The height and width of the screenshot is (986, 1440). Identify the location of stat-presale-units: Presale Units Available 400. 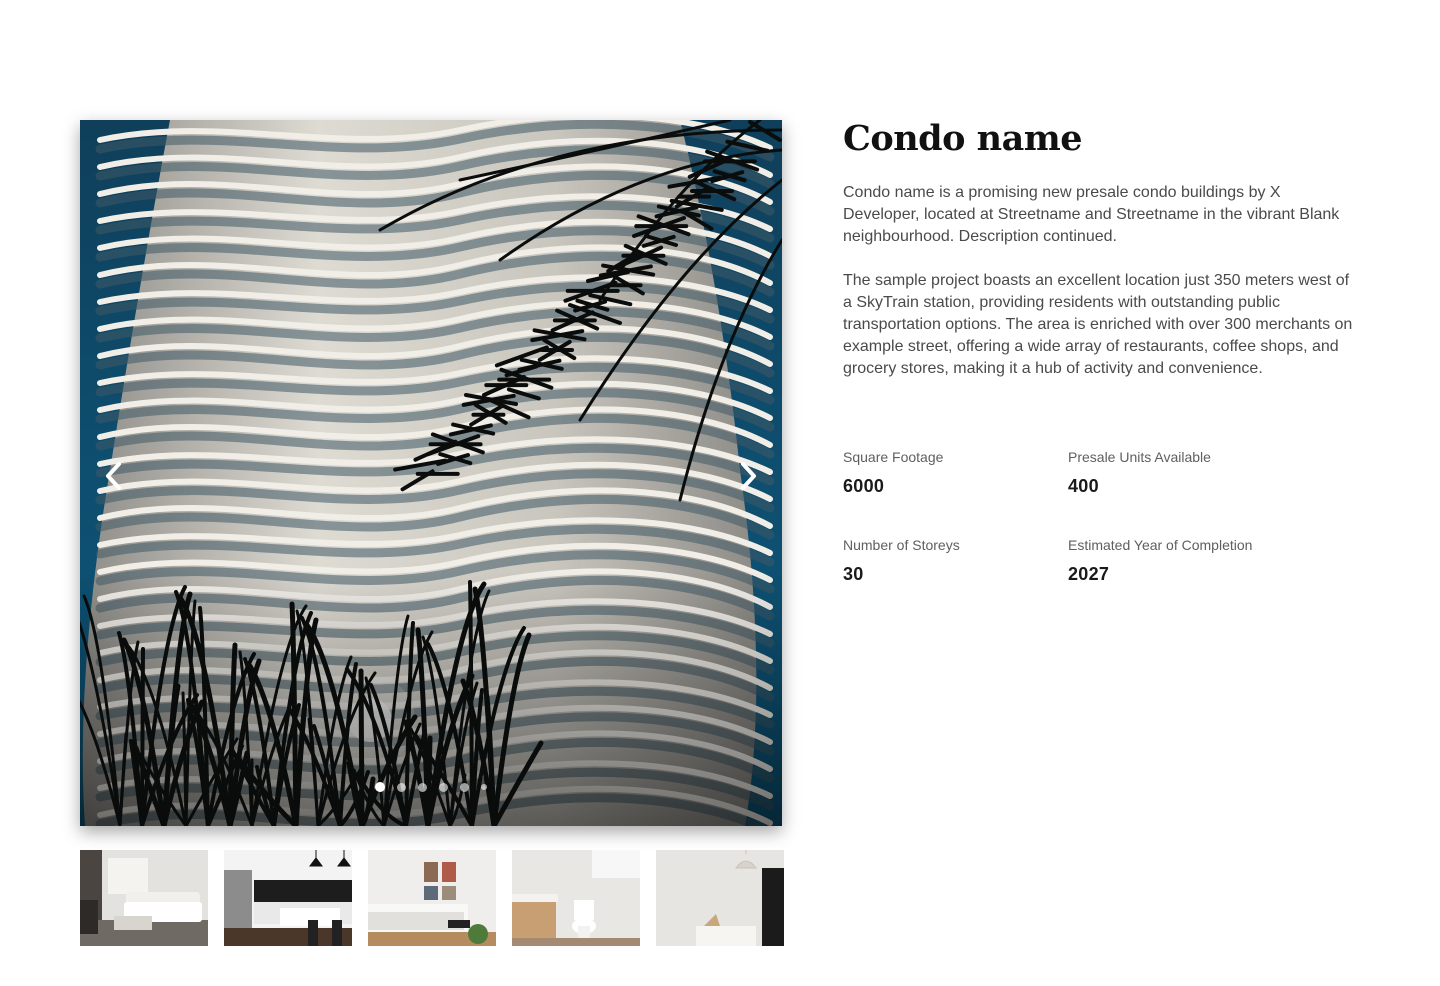
(1139, 472).